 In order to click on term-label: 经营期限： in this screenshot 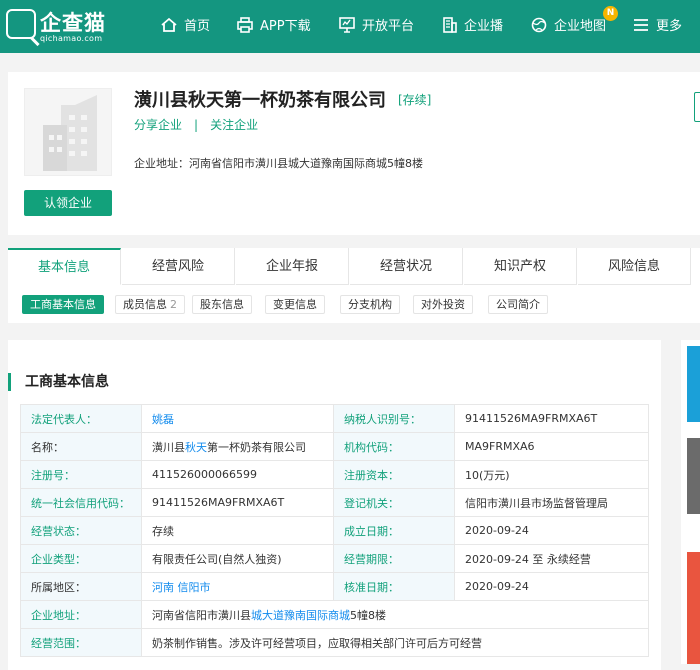, I will do `click(394, 558)`.